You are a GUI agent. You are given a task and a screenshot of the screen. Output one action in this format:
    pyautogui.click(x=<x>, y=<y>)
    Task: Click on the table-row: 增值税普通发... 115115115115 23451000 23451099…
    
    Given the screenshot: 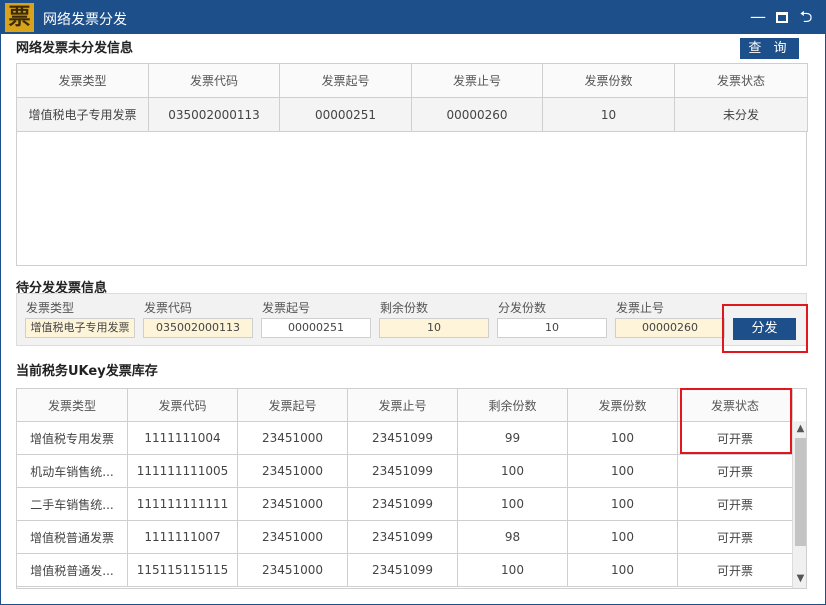 What is the action you would take?
    pyautogui.click(x=405, y=570)
    